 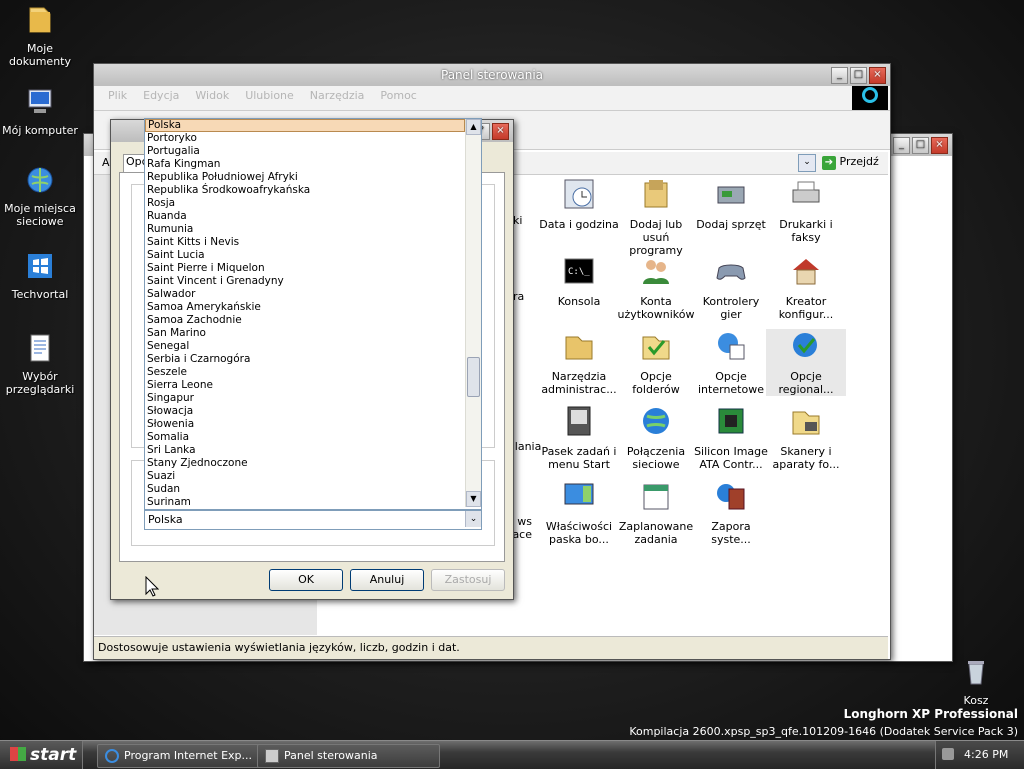 I want to click on cp-item-printers-faxes: Drukarki i faksy, so click(x=806, y=210).